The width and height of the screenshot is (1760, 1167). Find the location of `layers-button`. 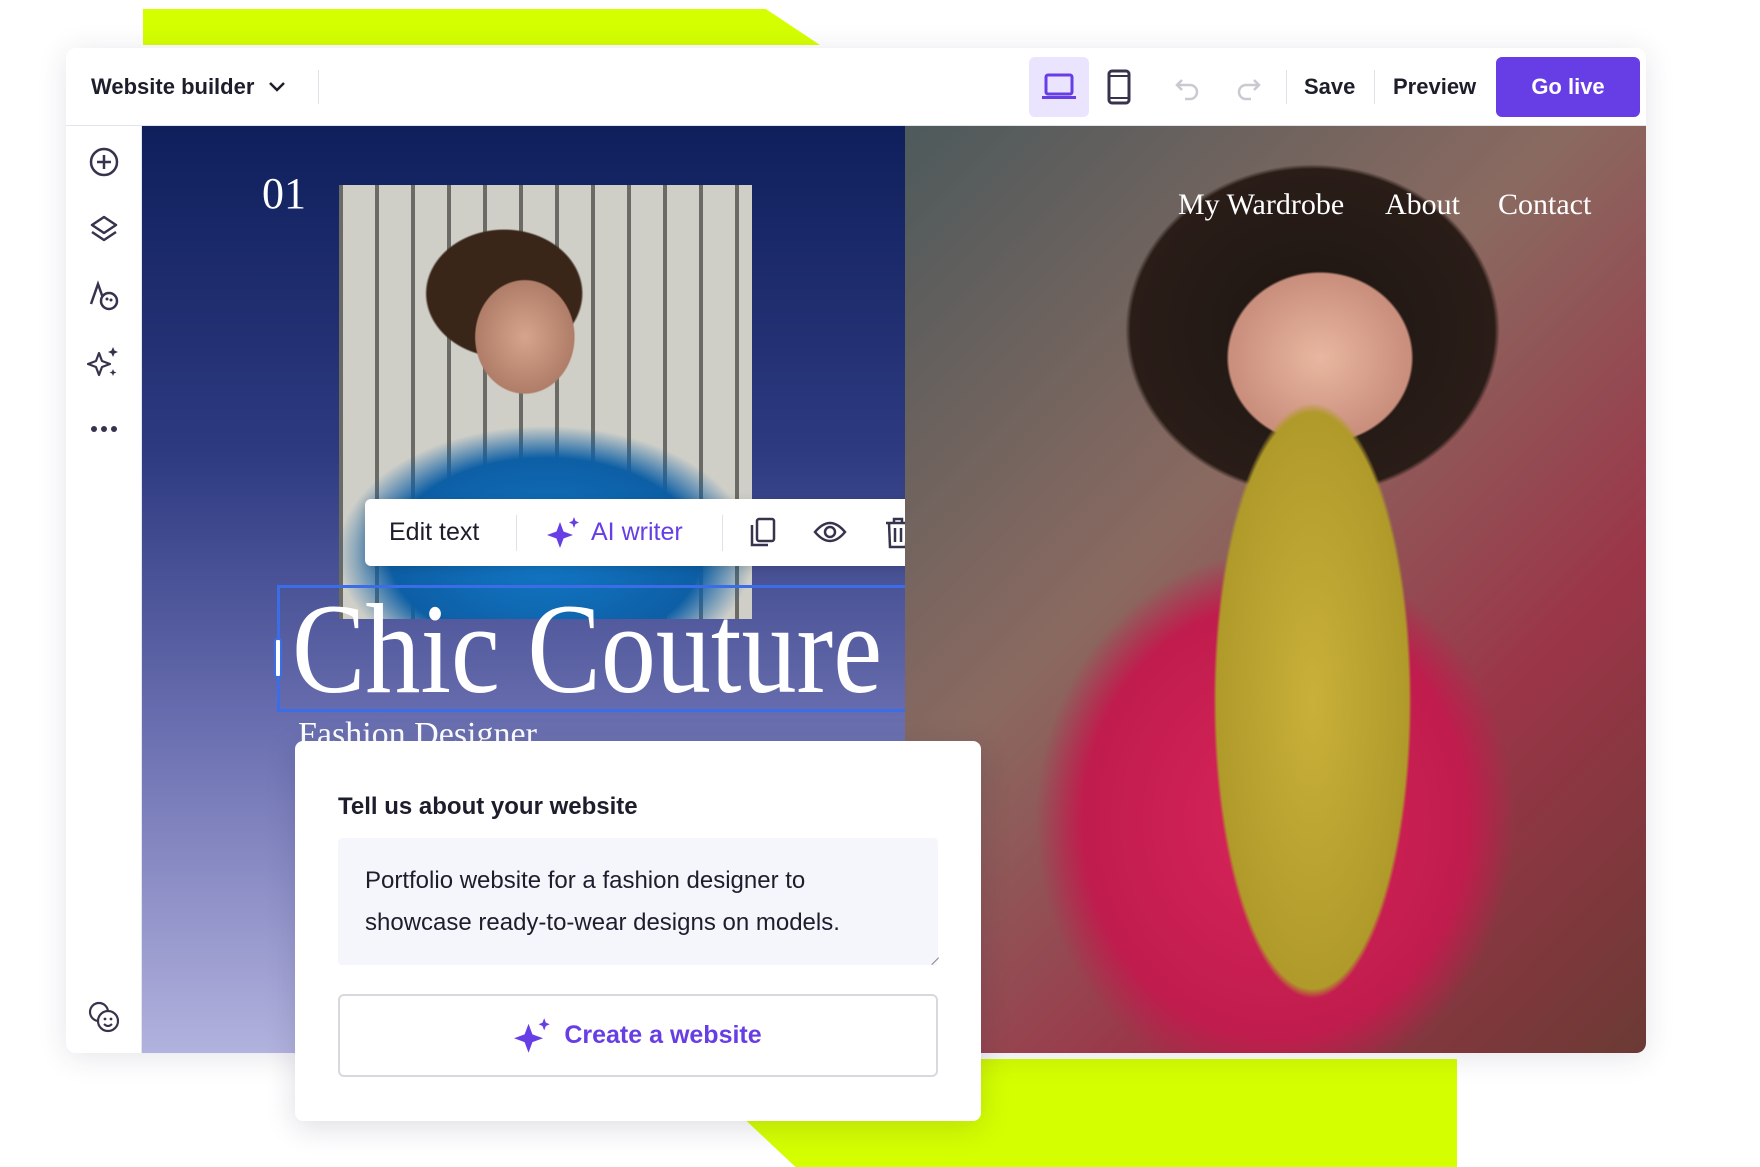

layers-button is located at coordinates (104, 229).